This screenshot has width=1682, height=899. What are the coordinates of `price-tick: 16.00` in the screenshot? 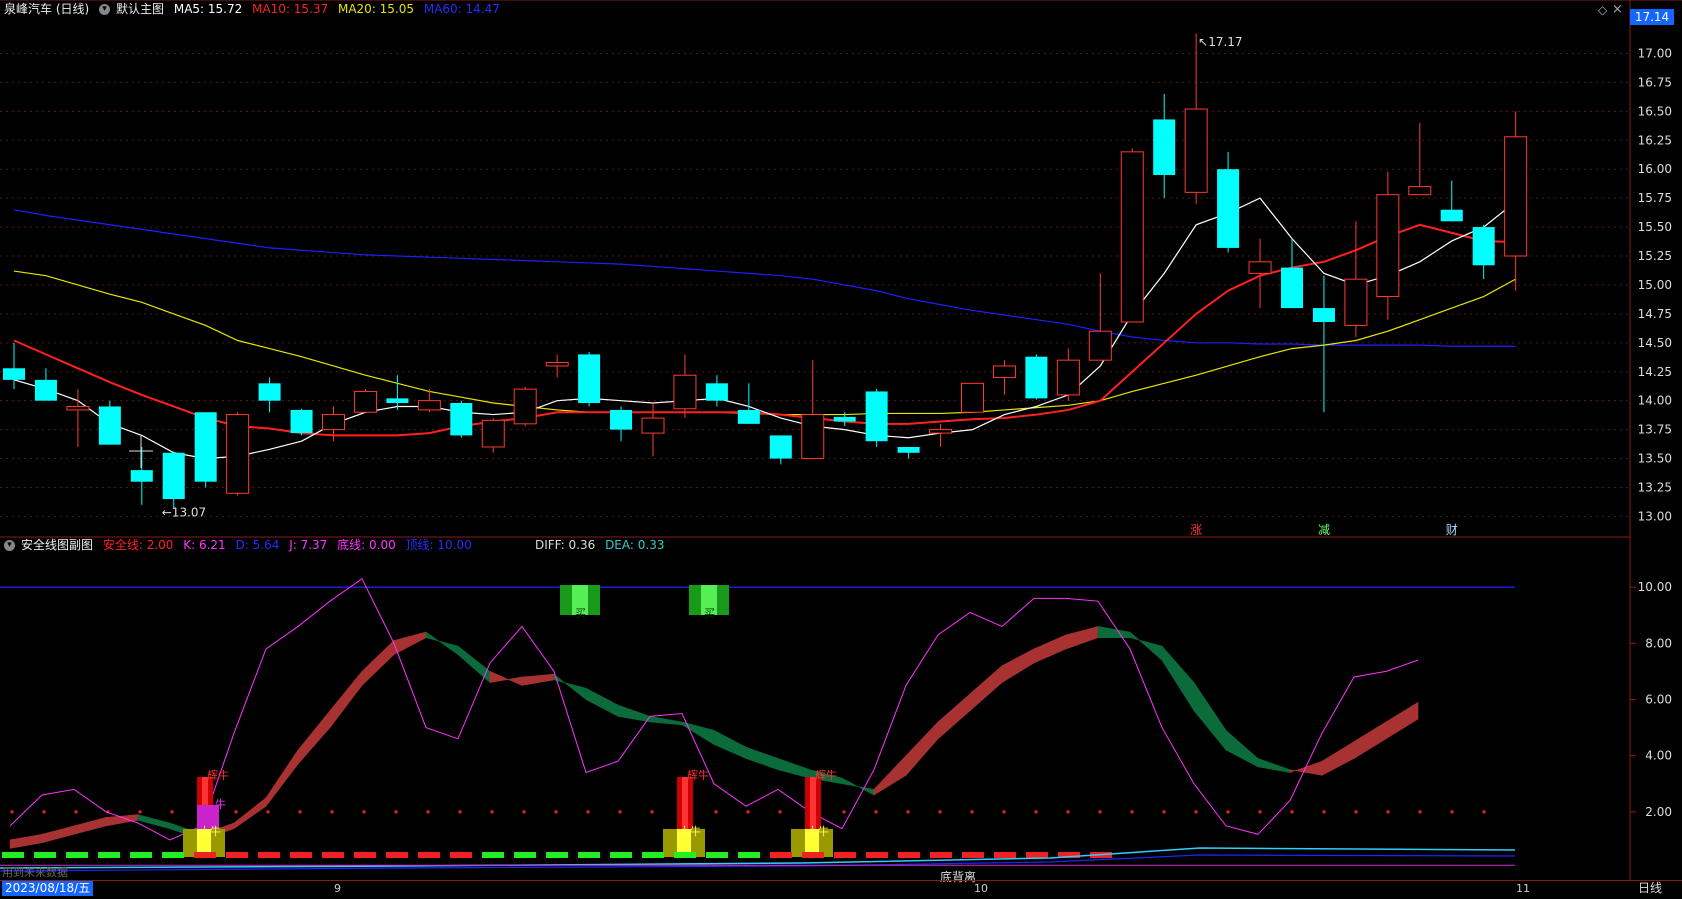 It's located at (1655, 169).